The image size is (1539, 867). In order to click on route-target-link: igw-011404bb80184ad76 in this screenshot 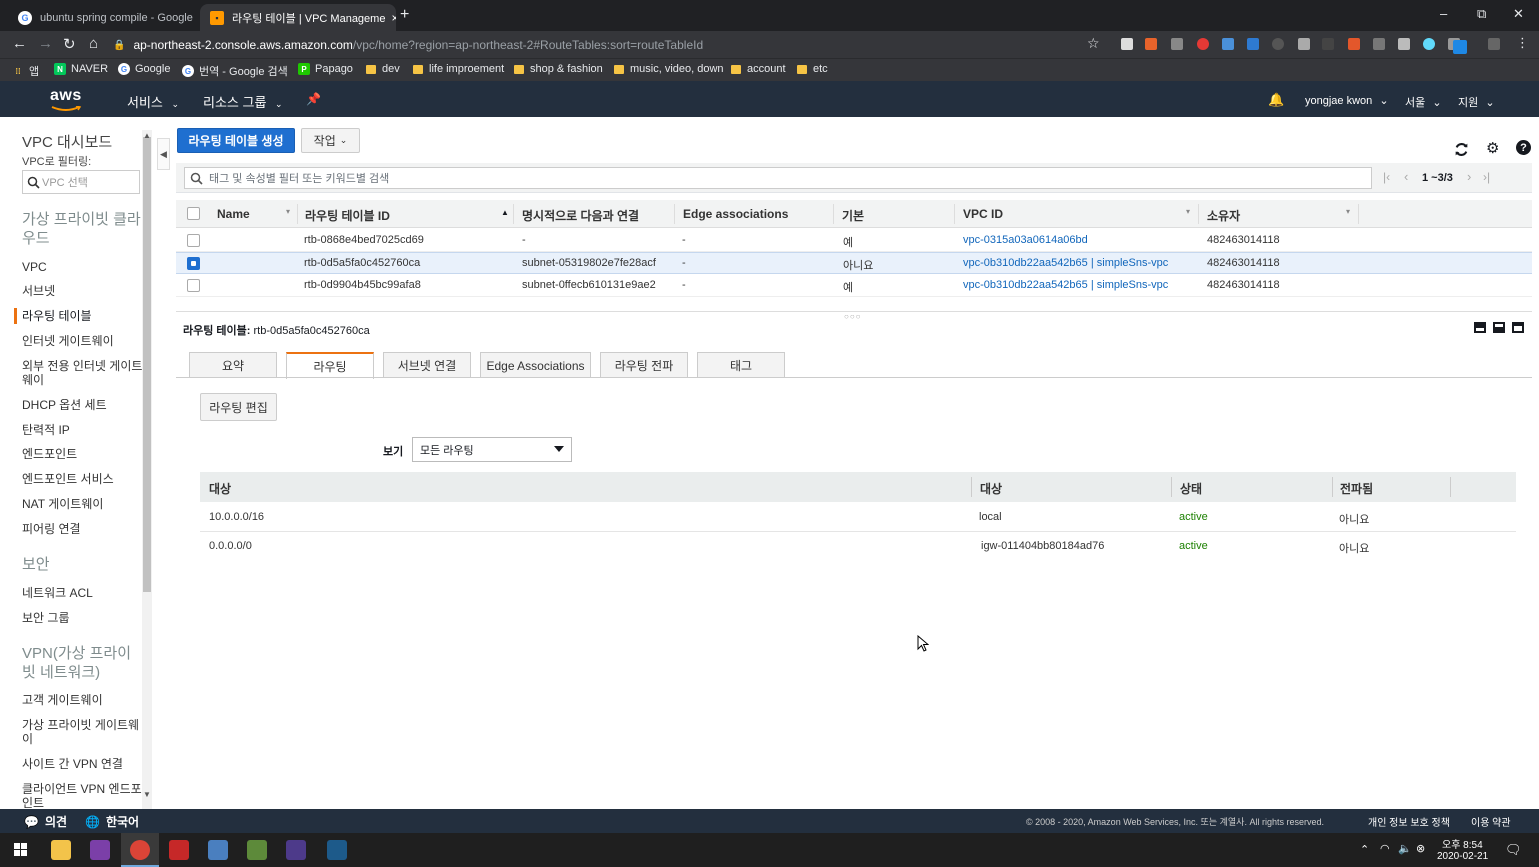, I will do `click(1042, 546)`.